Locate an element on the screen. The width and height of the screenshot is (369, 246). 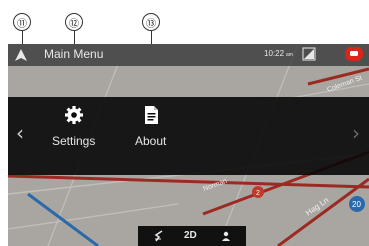
chevron-right-icon: › is located at coordinates (356, 133).